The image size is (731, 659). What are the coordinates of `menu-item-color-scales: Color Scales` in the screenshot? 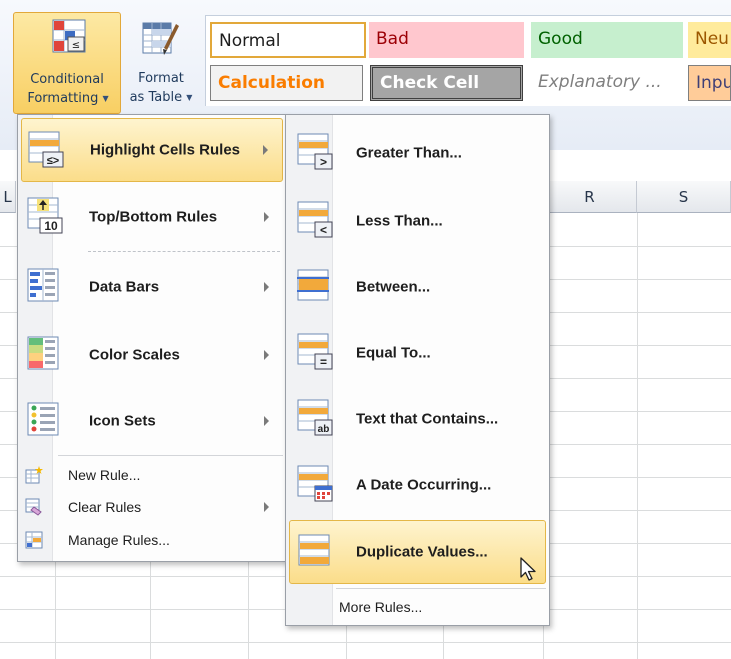 It's located at (152, 355).